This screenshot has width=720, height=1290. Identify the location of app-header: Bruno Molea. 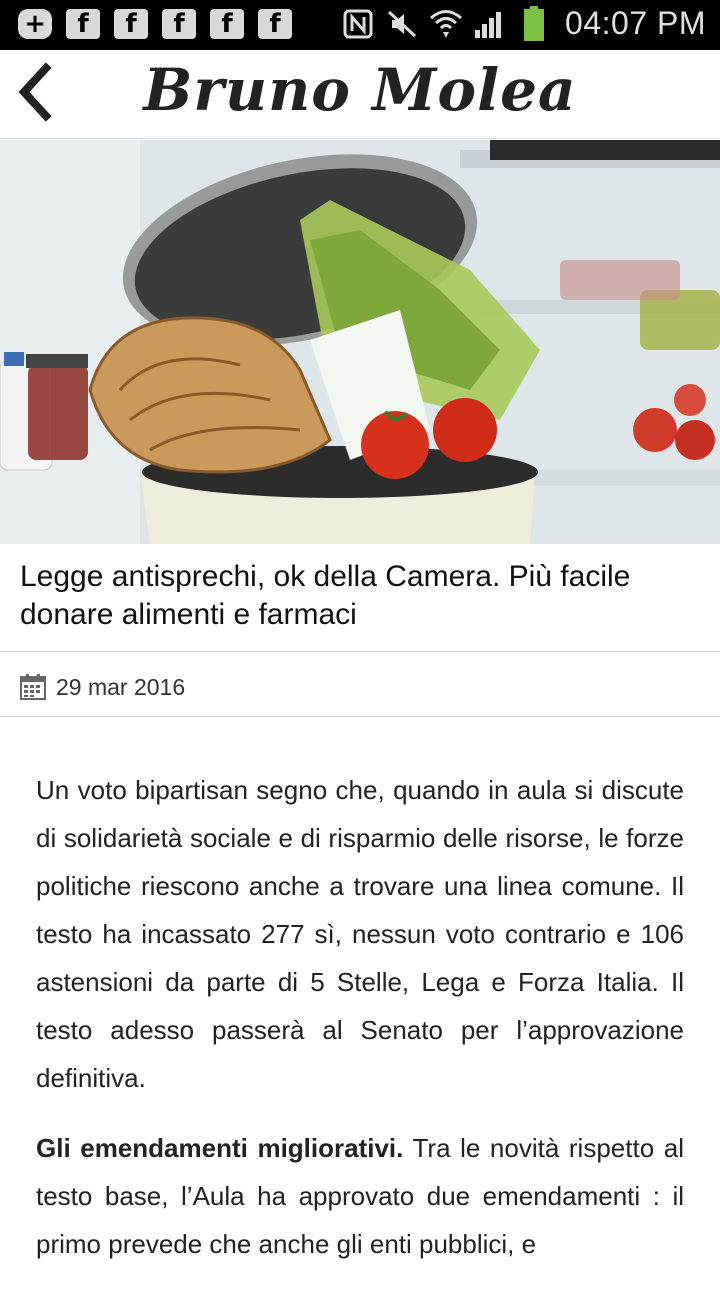
(360, 94).